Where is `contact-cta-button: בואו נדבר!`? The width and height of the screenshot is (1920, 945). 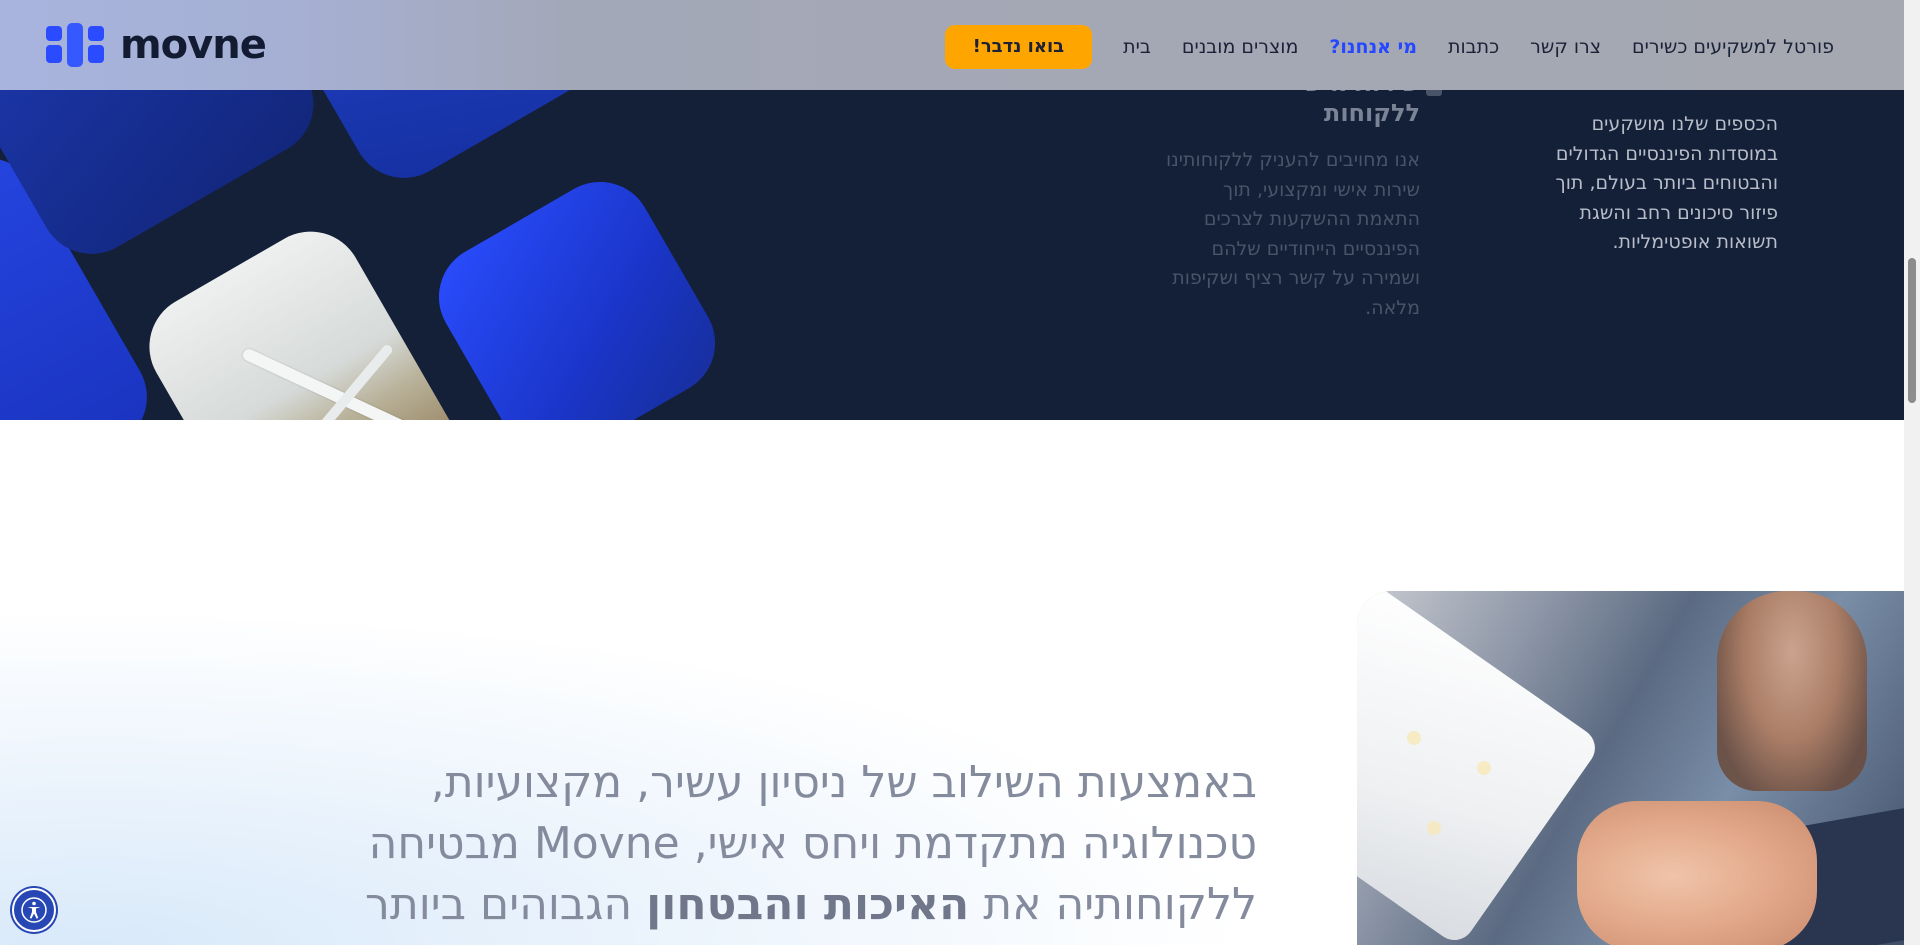
contact-cta-button: בואו נדבר! is located at coordinates (1018, 47).